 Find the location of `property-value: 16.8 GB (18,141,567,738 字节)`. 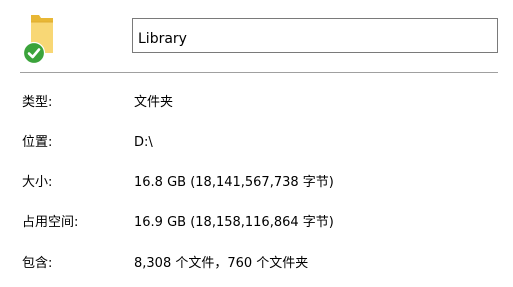

property-value: 16.8 GB (18,141,567,738 字节) is located at coordinates (234, 182).